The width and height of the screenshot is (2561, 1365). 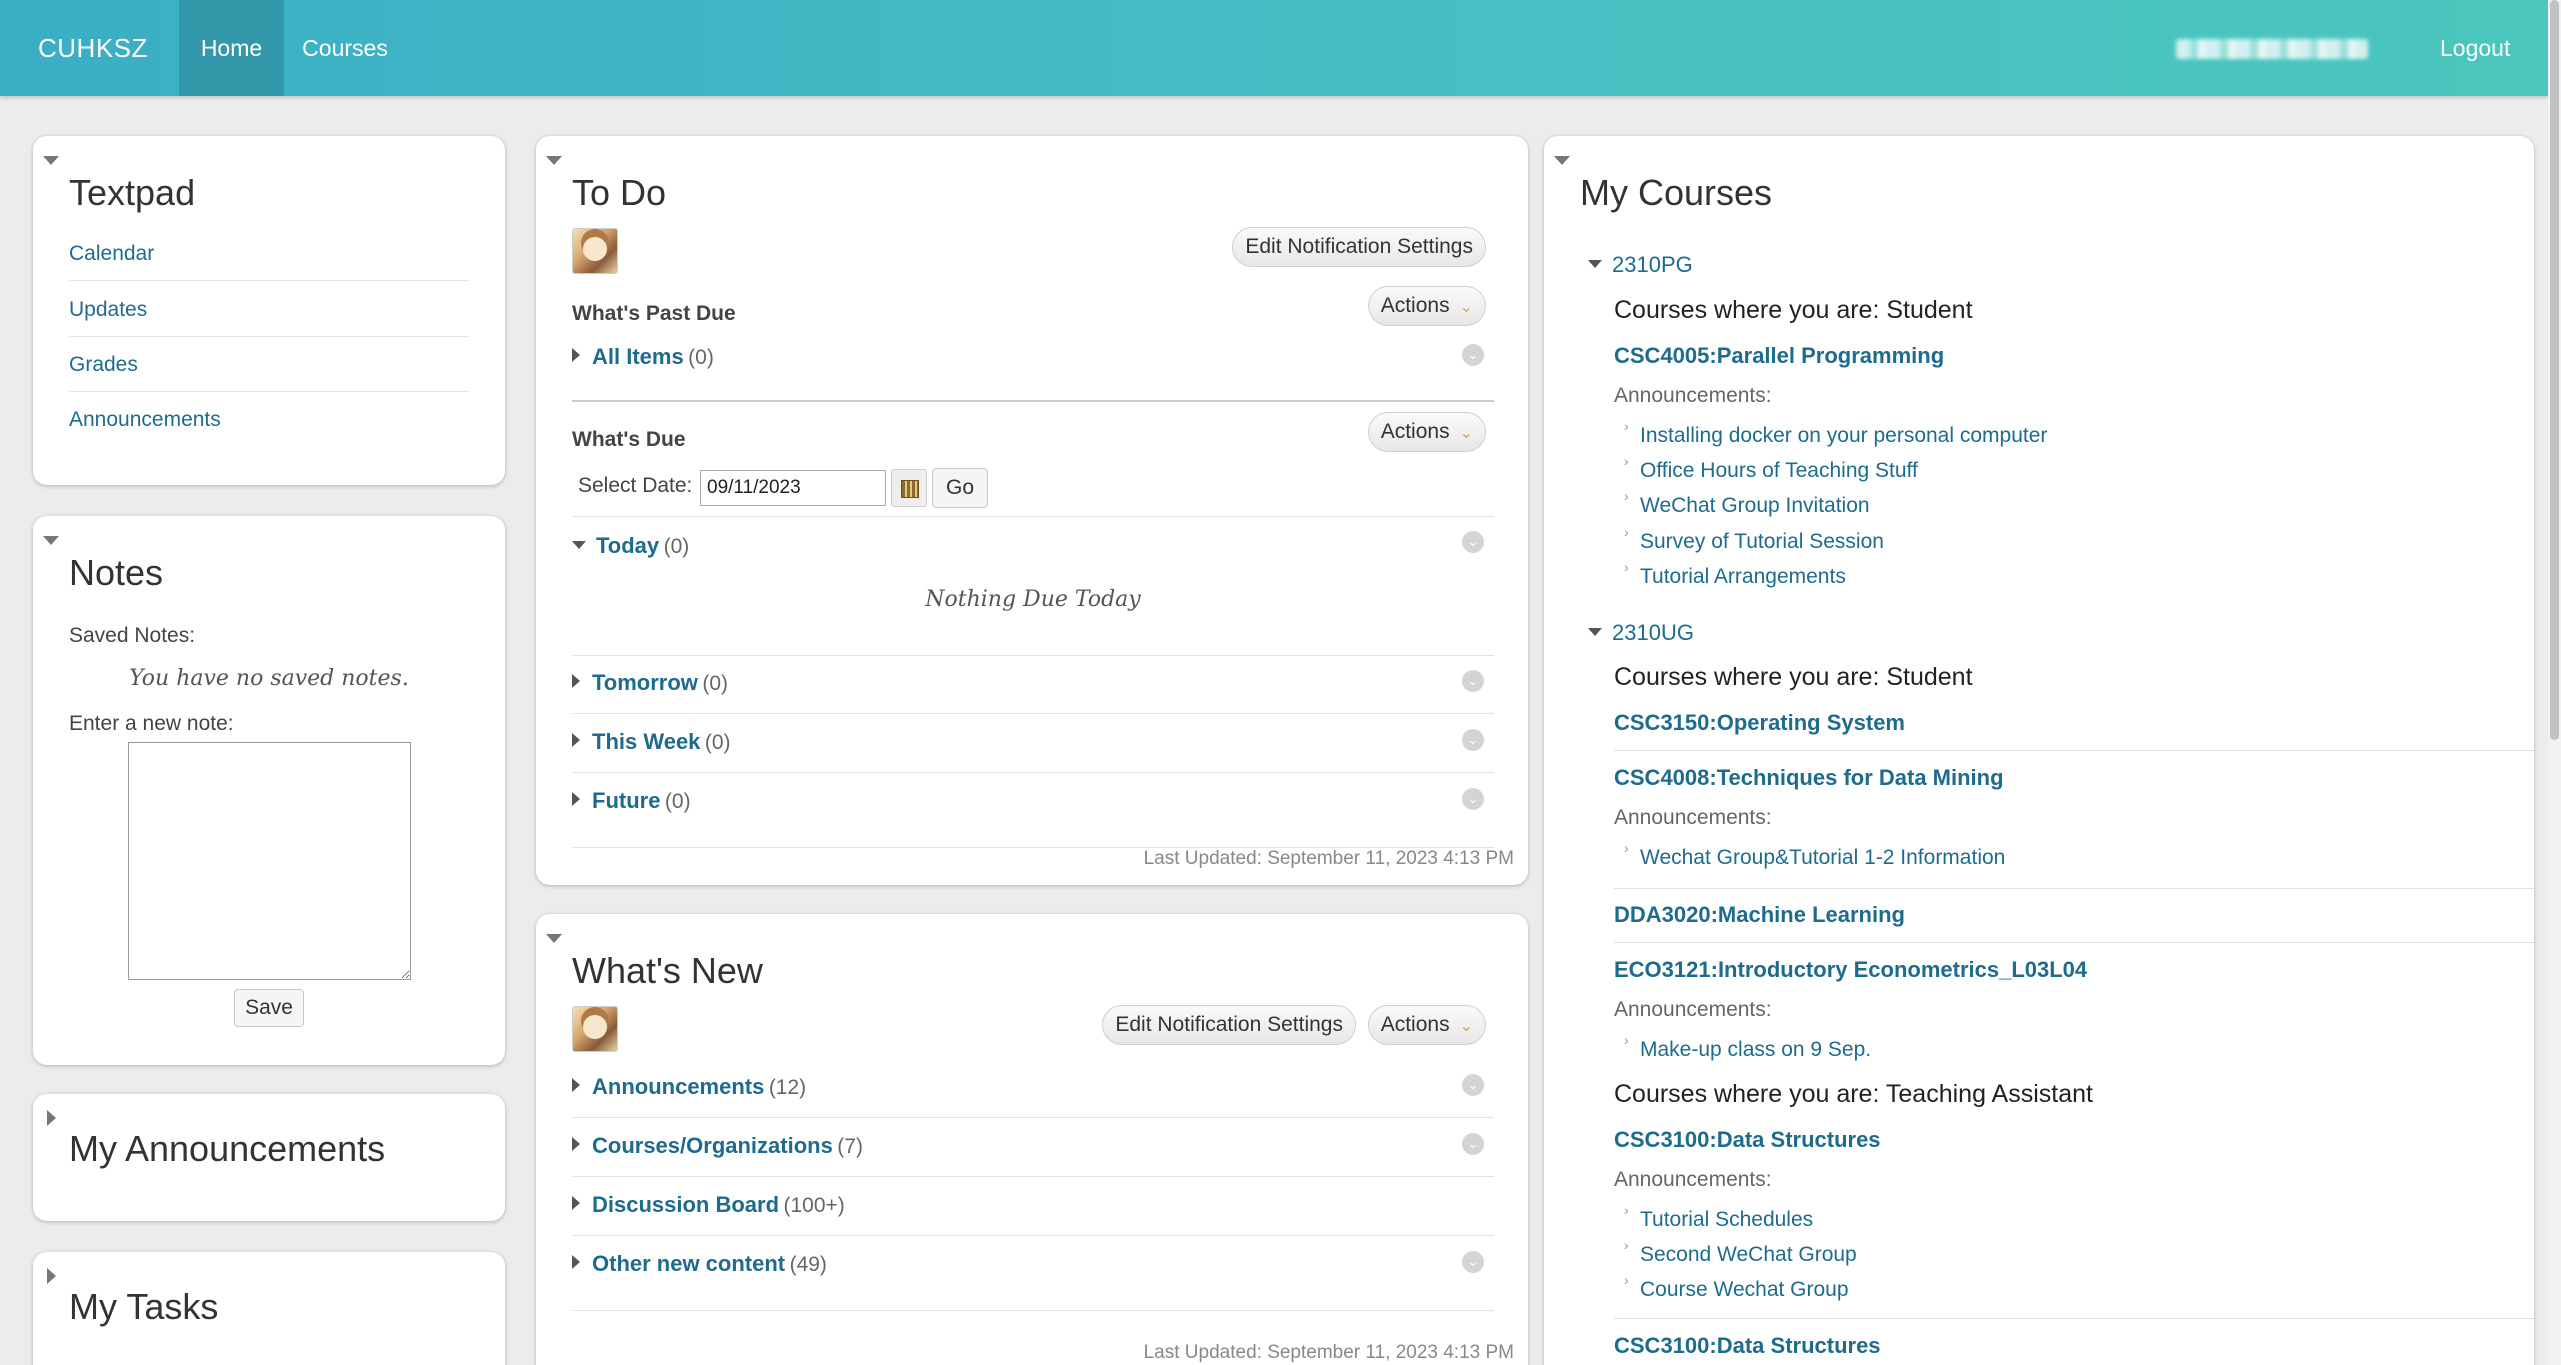 I want to click on announcement-text: Course Wechat Group, so click(x=1744, y=1289).